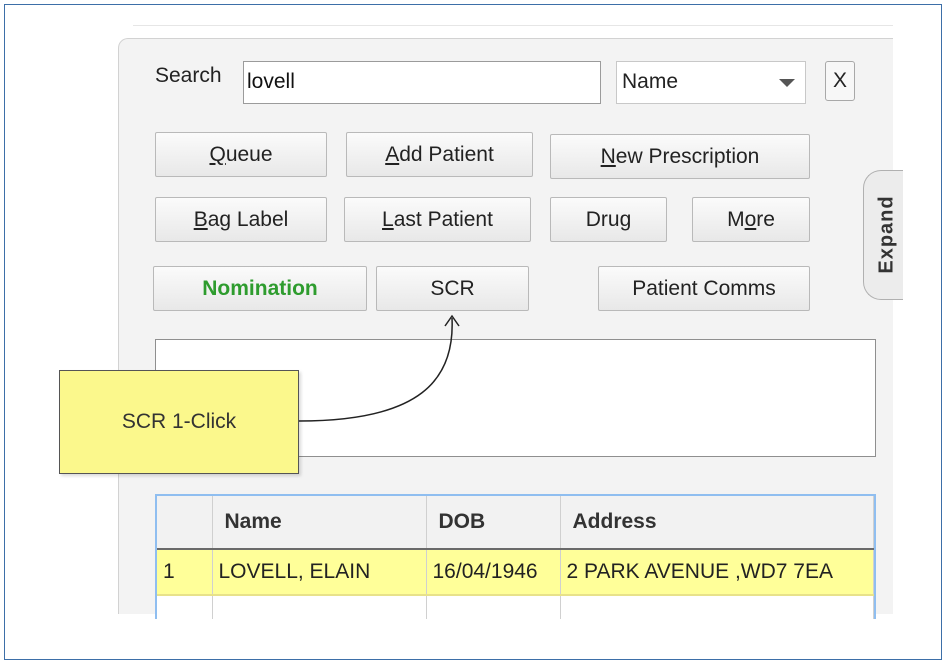 The height and width of the screenshot is (664, 948). I want to click on callout-arrow, so click(379, 368).